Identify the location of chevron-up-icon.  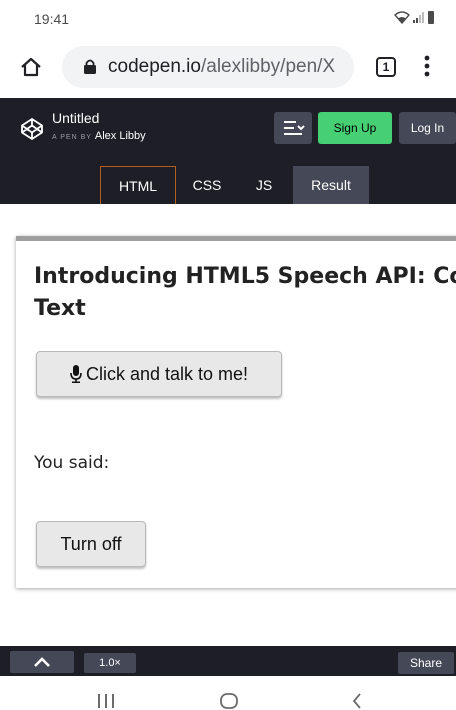
(42, 662).